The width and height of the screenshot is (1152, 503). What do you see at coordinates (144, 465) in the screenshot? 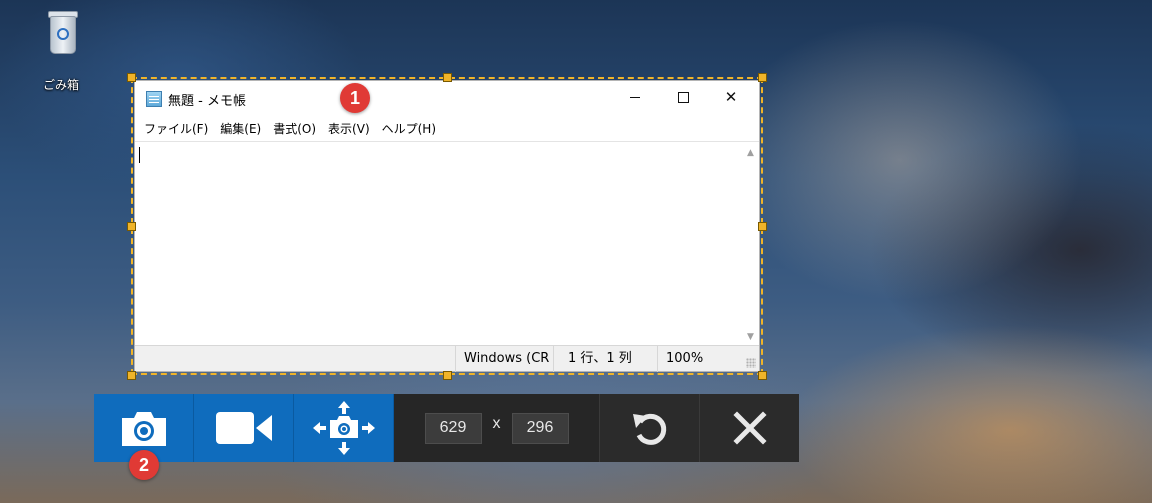
I see `step-marker-2: 2` at bounding box center [144, 465].